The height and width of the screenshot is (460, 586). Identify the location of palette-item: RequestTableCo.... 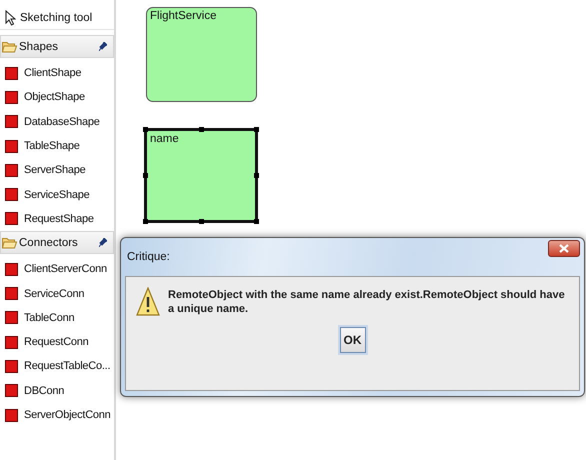
(57, 366).